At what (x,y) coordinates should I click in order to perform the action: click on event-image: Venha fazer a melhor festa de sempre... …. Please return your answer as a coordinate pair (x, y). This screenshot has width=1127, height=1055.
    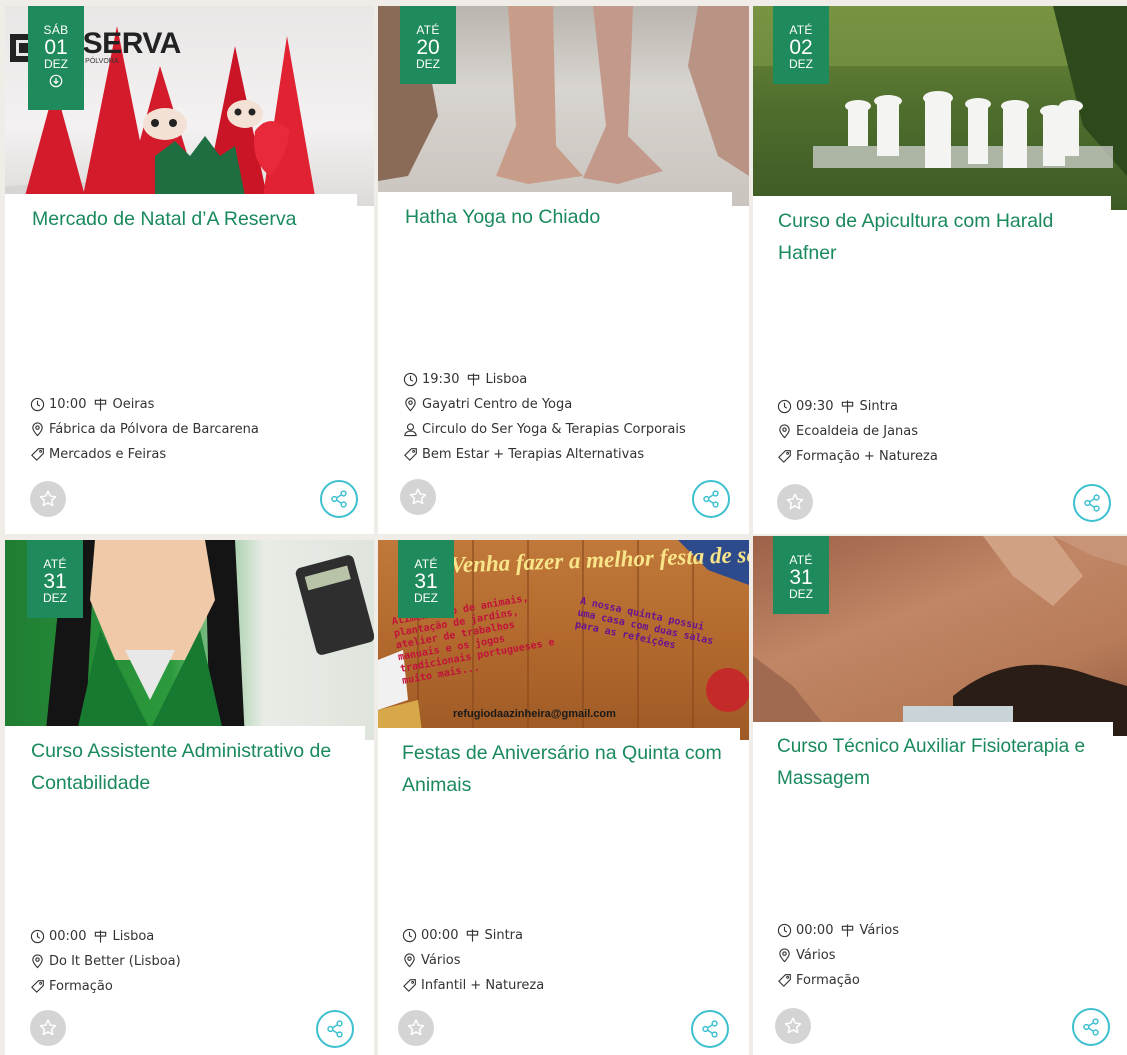
    Looking at the image, I should click on (563, 640).